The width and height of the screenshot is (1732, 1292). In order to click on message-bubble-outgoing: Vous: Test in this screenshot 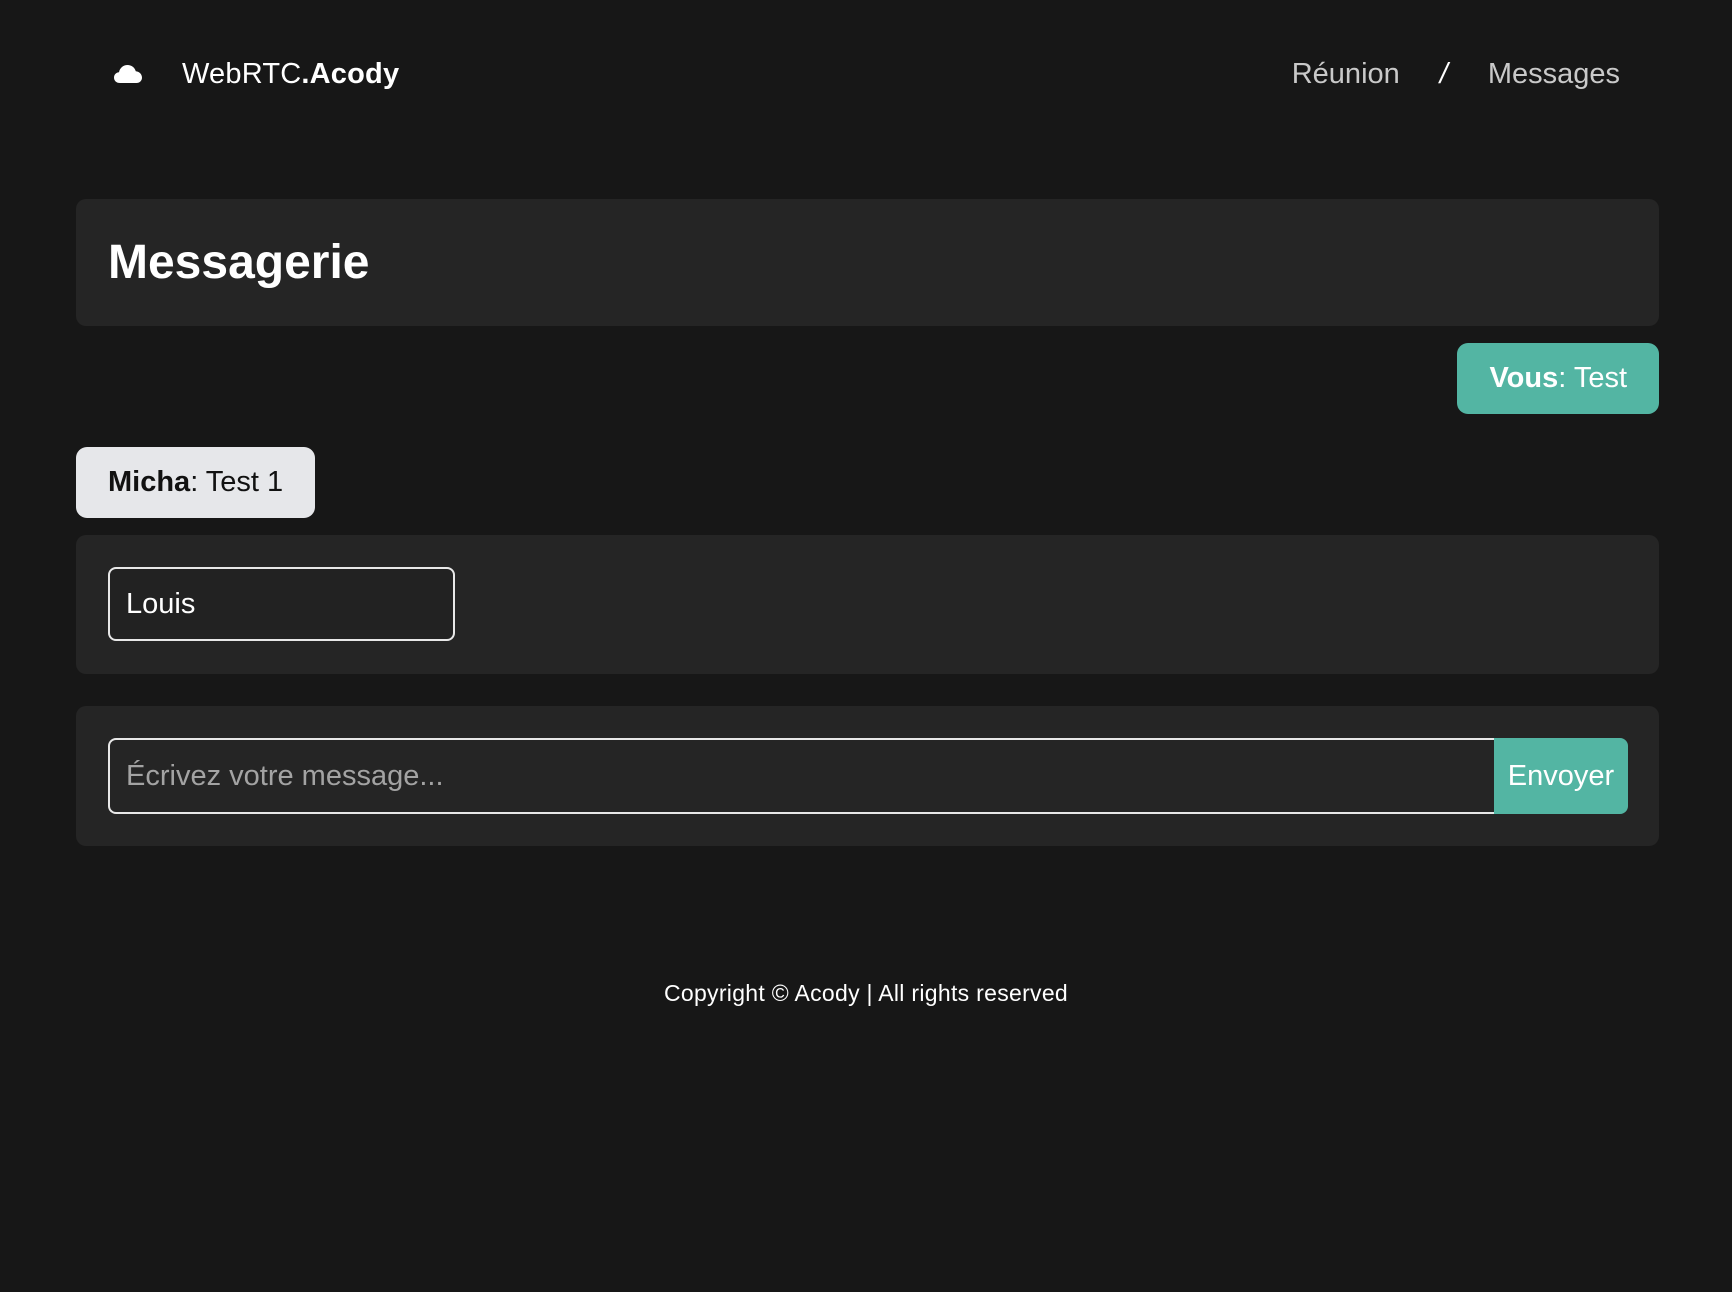, I will do `click(1558, 378)`.